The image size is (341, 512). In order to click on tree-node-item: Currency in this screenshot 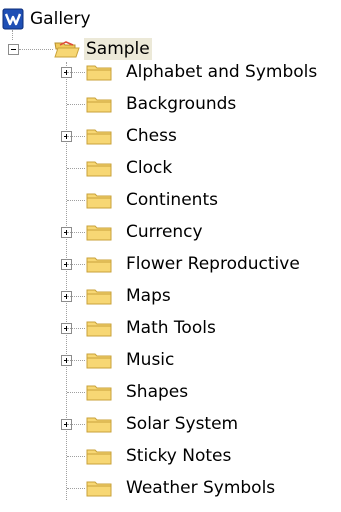, I will do `click(170, 232)`.